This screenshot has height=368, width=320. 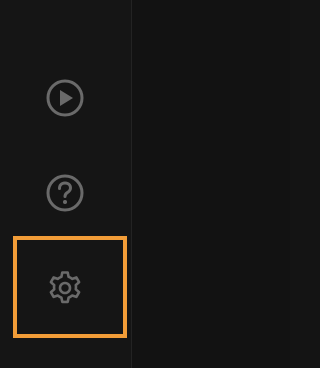 I want to click on help-button, so click(x=65, y=193).